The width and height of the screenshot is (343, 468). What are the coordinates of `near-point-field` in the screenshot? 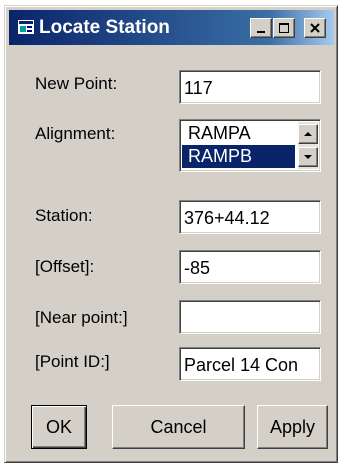 It's located at (250, 317).